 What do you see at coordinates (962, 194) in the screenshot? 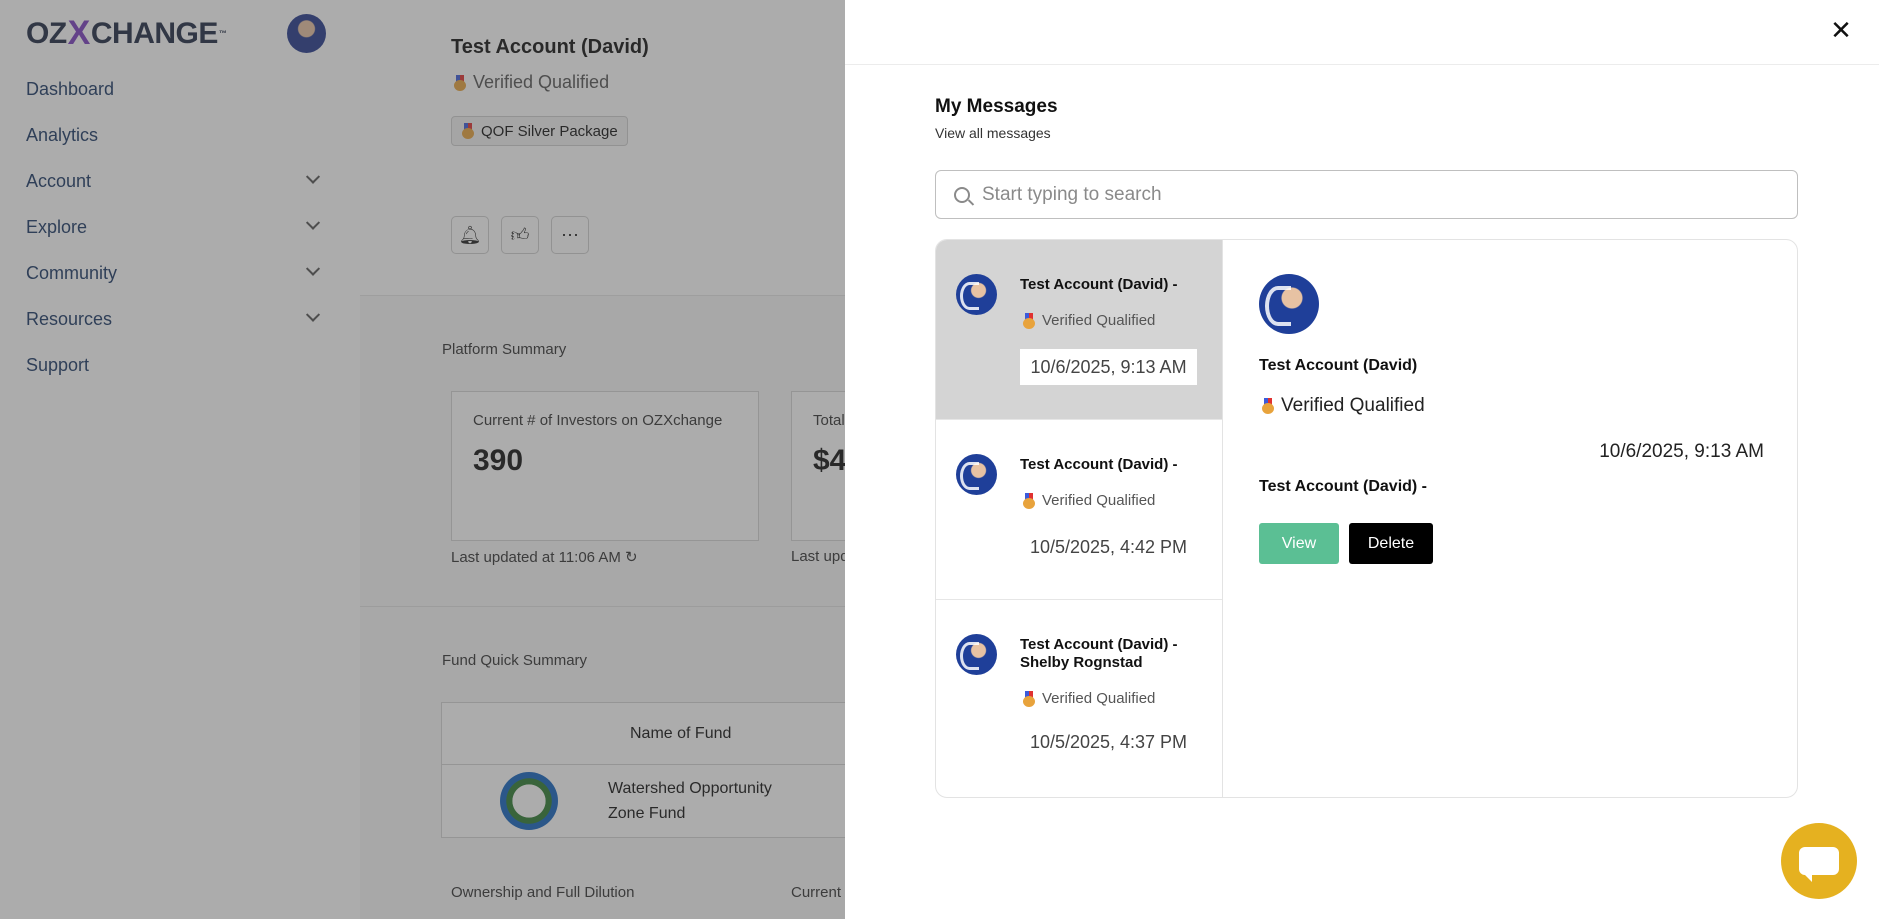
I see `search-icon` at bounding box center [962, 194].